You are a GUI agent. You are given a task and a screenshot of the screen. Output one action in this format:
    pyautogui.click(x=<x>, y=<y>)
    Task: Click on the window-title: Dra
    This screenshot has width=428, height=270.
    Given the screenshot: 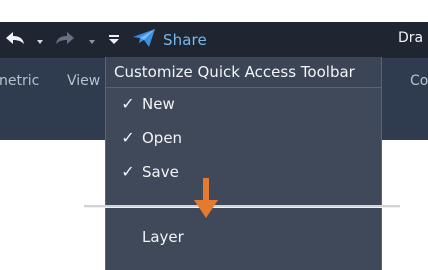 What is the action you would take?
    pyautogui.click(x=411, y=38)
    